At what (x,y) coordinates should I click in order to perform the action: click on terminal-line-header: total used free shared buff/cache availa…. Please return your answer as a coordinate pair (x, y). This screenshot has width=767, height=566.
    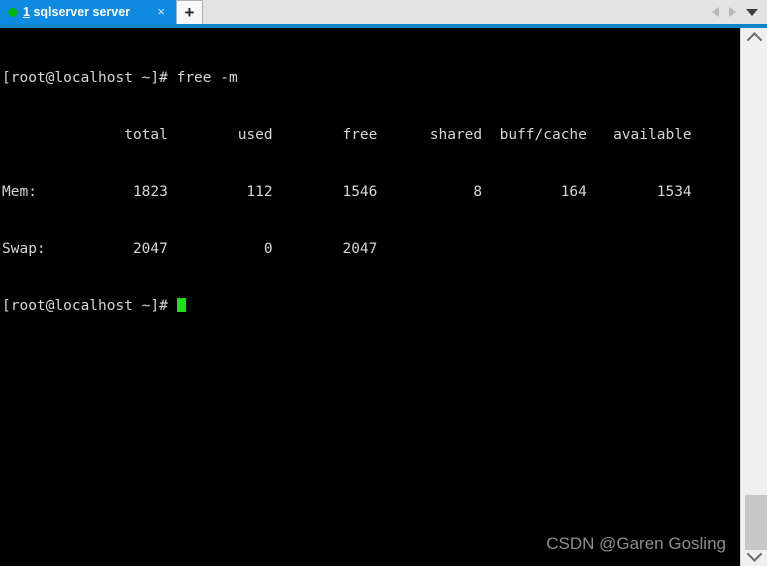
    Looking at the image, I should click on (347, 135).